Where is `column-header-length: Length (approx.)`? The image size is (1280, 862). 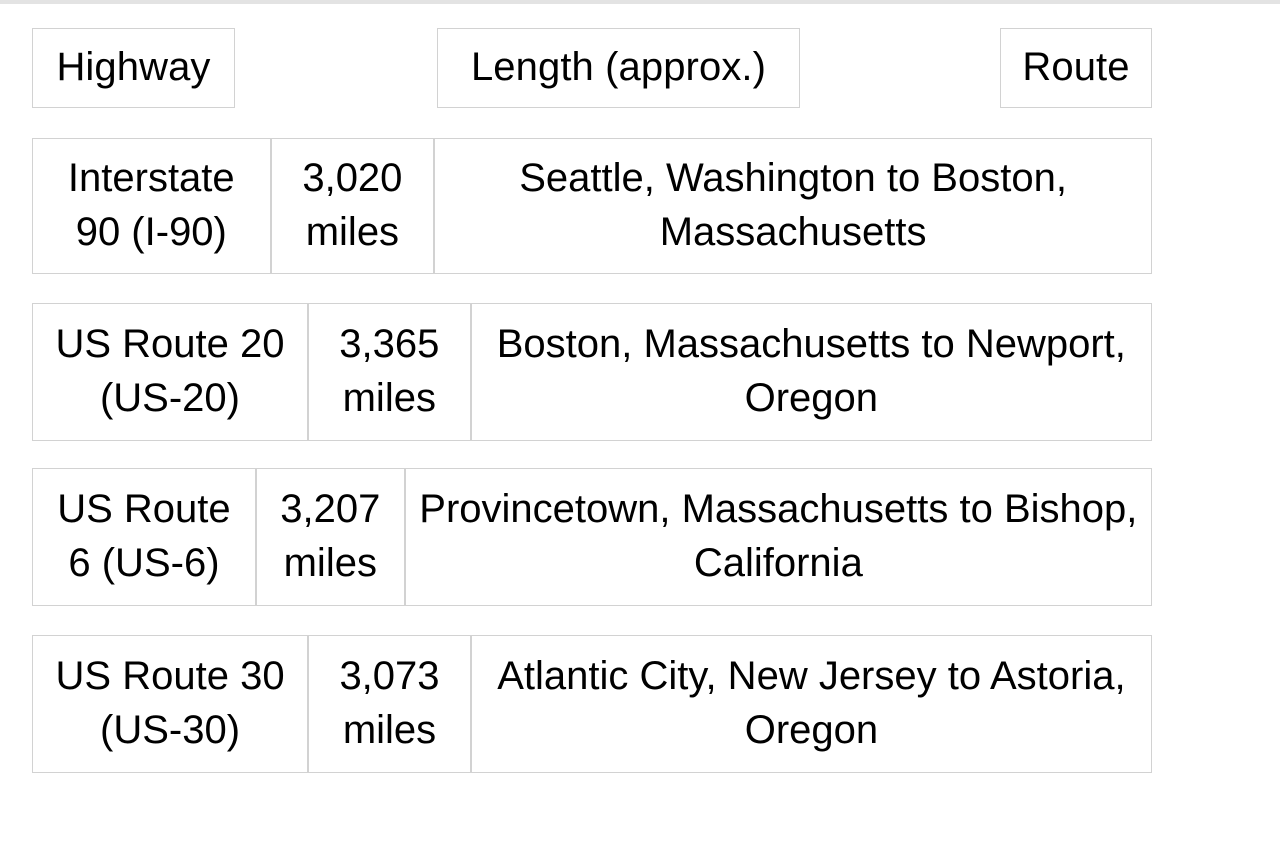 column-header-length: Length (approx.) is located at coordinates (618, 68).